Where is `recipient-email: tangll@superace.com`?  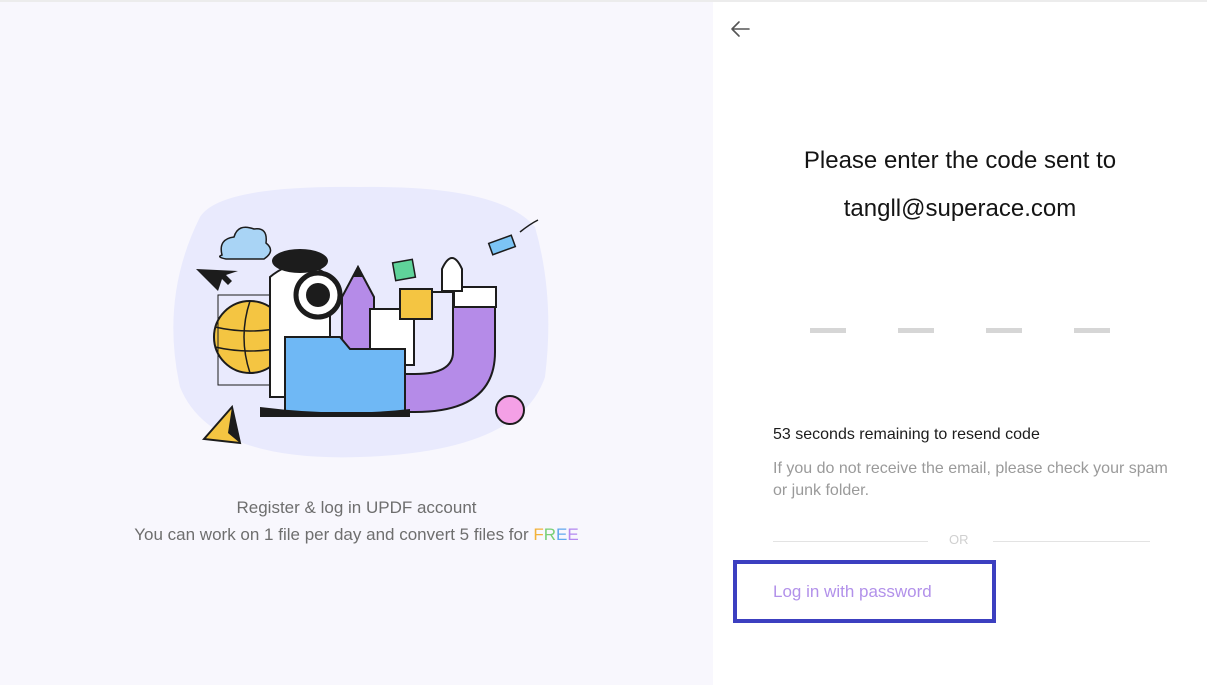
recipient-email: tangll@superace.com is located at coordinates (960, 208).